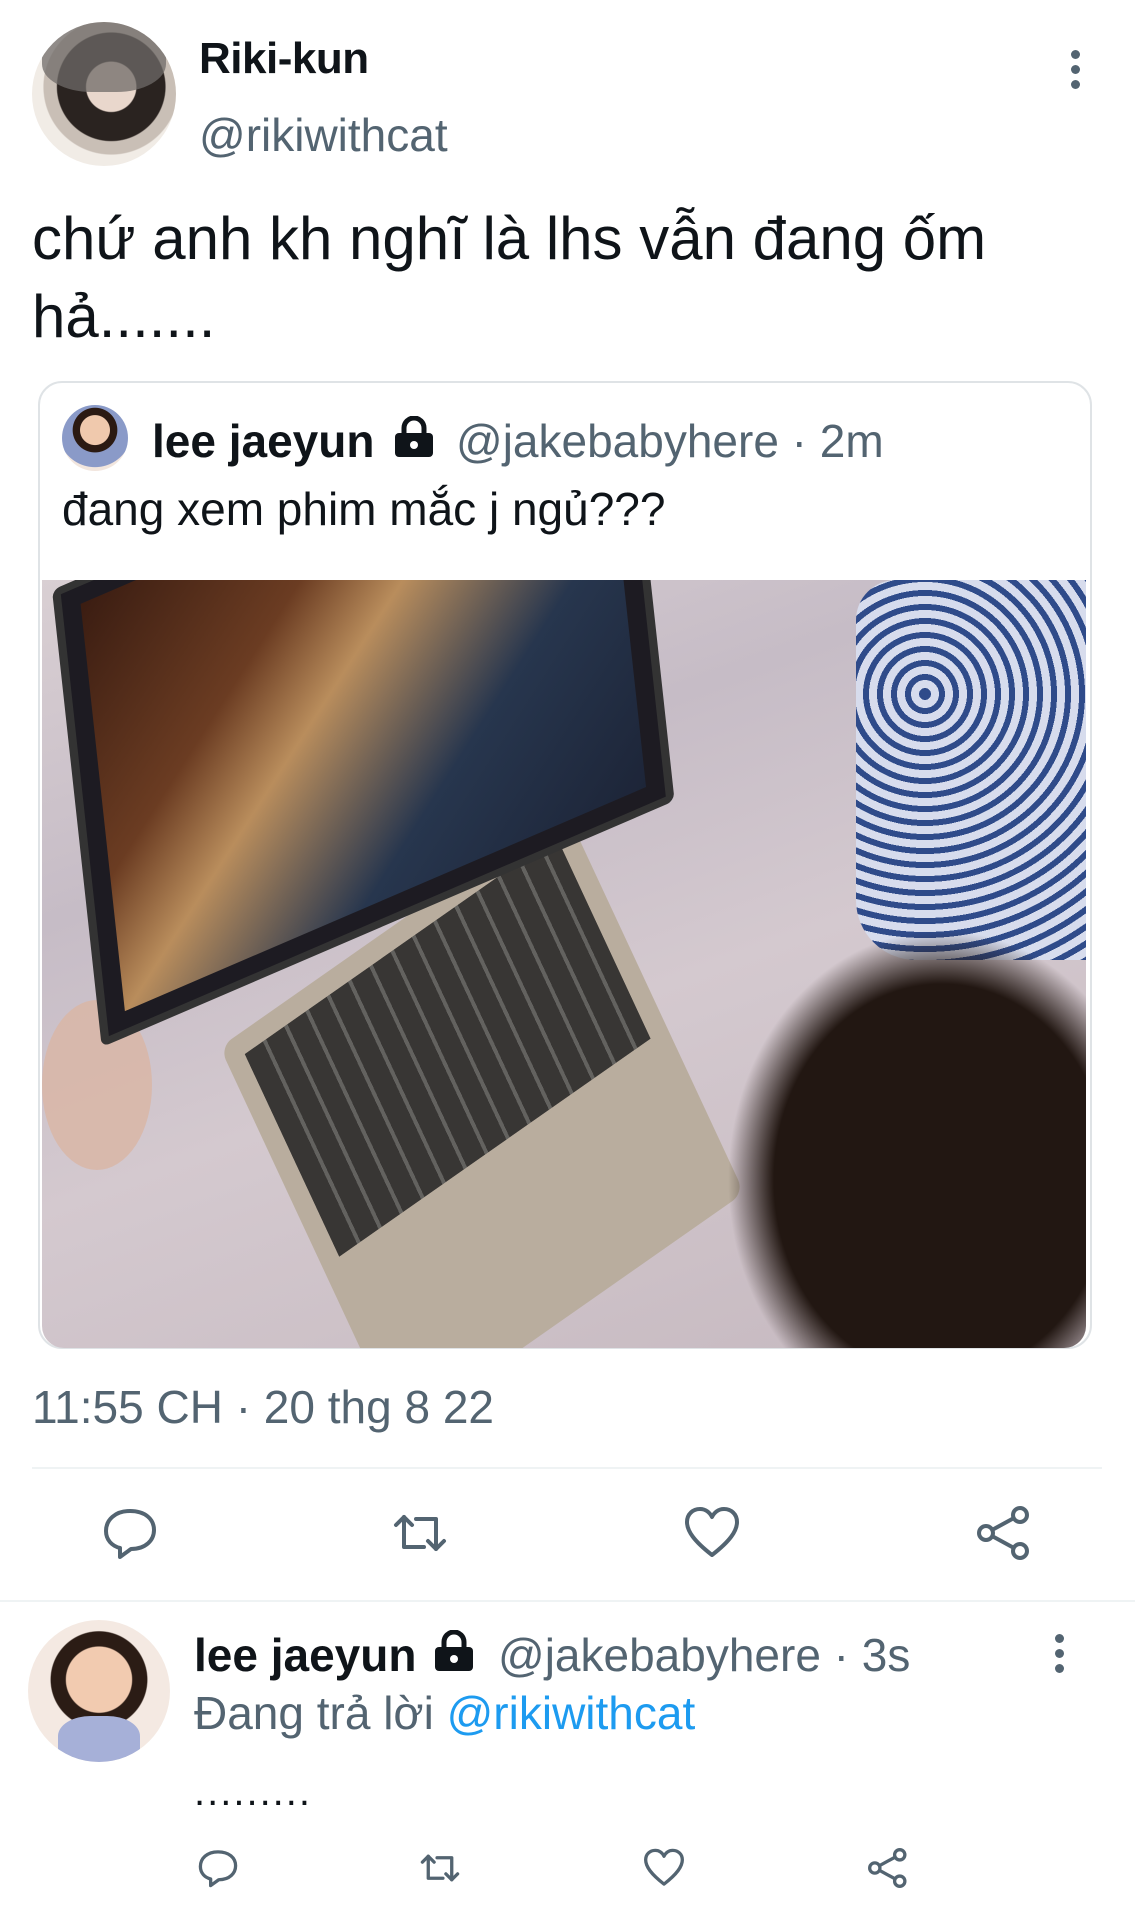  Describe the element at coordinates (284, 59) in the screenshot. I see `author-display-name: Riki-kun` at that location.